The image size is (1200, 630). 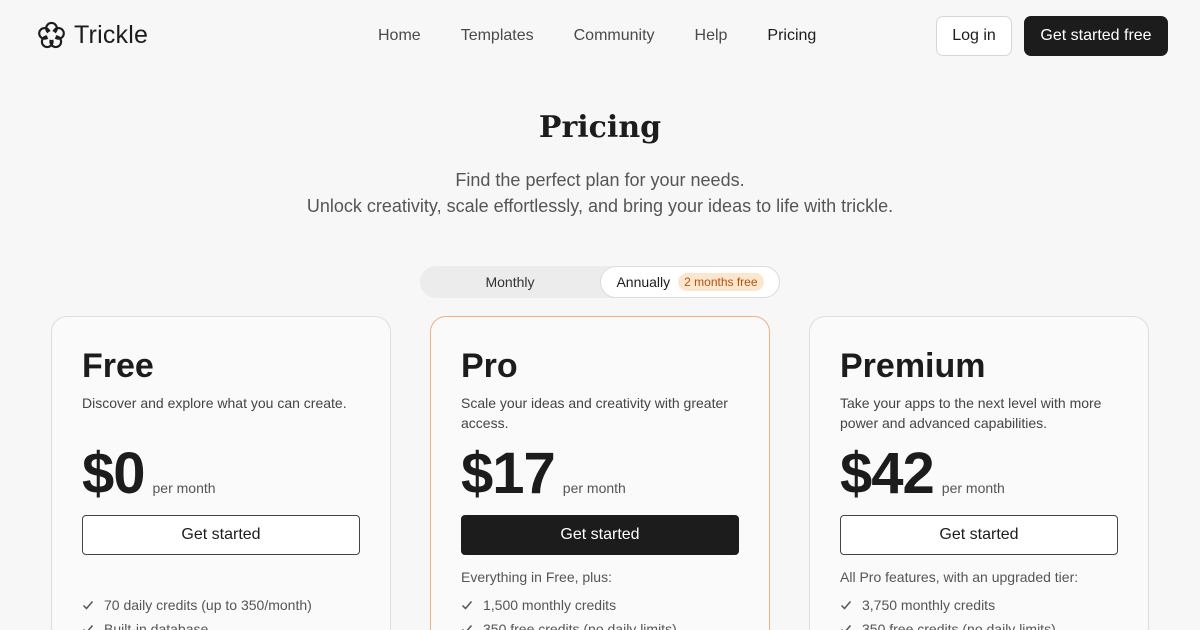 What do you see at coordinates (600, 535) in the screenshot?
I see `pro-get-started-button: Get started` at bounding box center [600, 535].